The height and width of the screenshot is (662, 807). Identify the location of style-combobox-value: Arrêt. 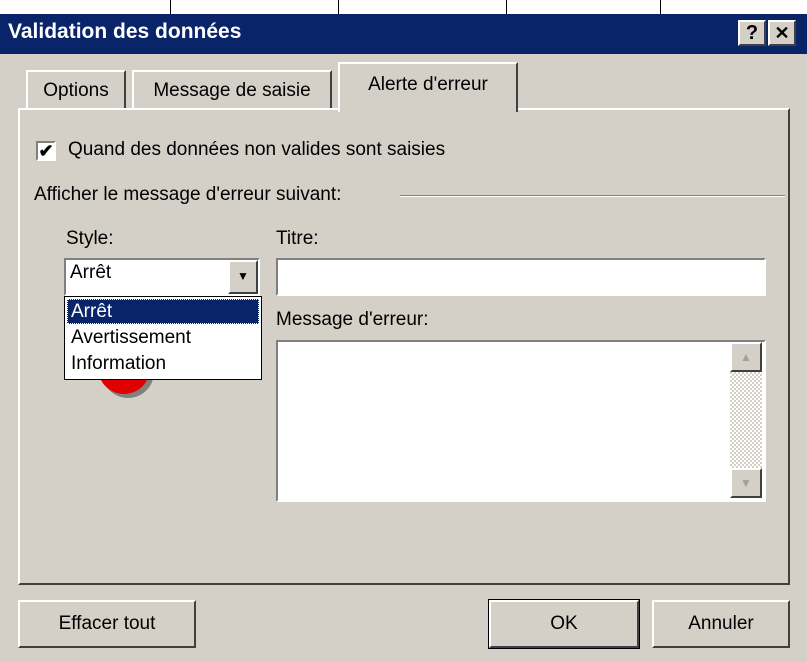
(91, 272).